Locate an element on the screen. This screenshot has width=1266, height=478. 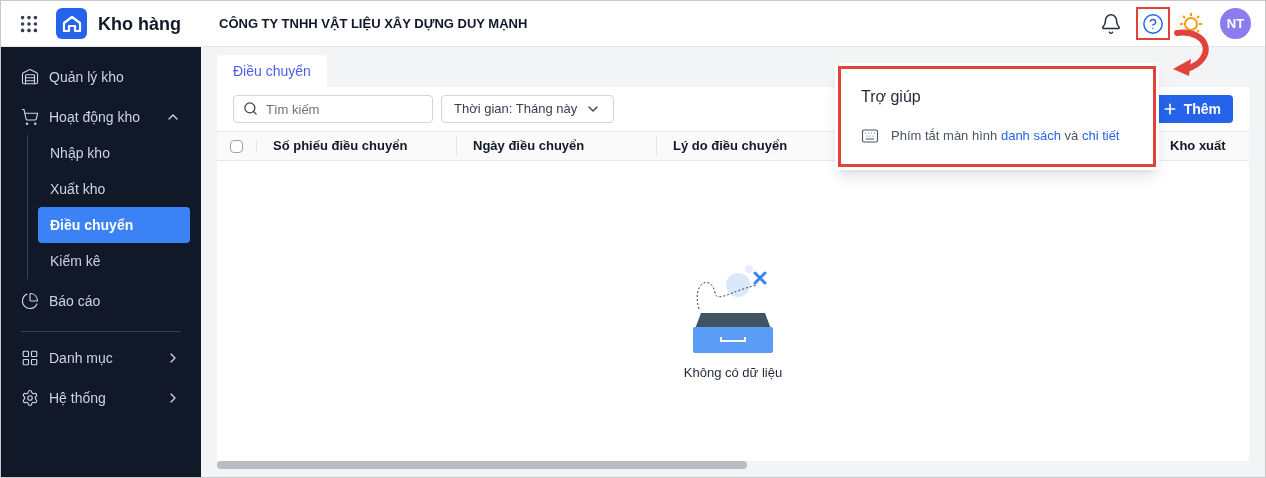
sidebar-subitem: Nhập kho is located at coordinates (114, 153).